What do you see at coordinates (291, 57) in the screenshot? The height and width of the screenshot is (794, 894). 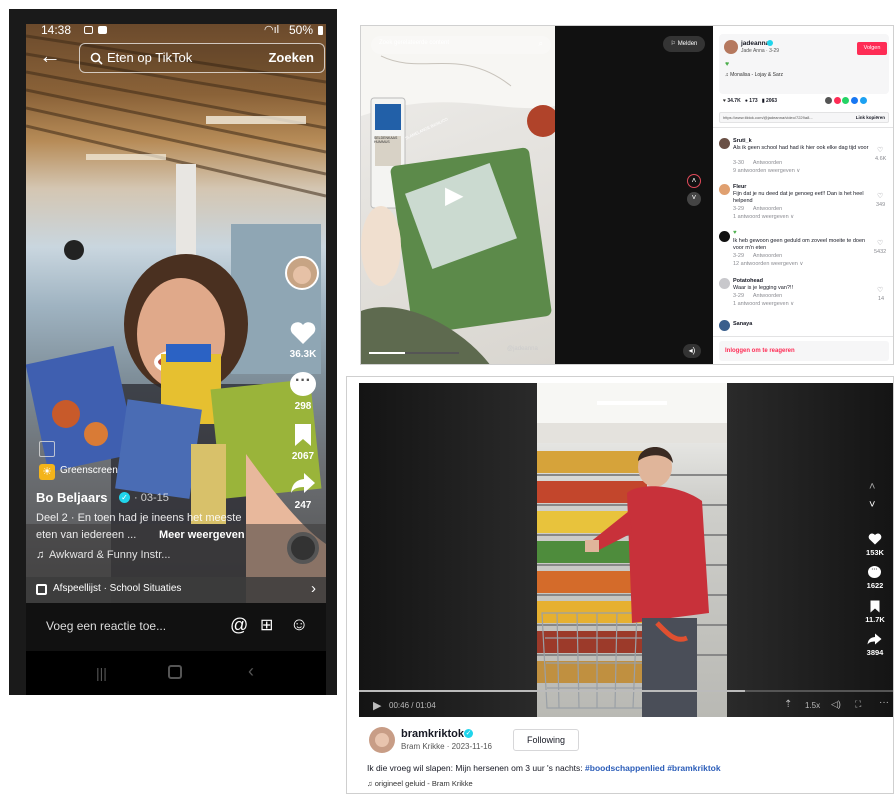 I see `search-button: Zoeken` at bounding box center [291, 57].